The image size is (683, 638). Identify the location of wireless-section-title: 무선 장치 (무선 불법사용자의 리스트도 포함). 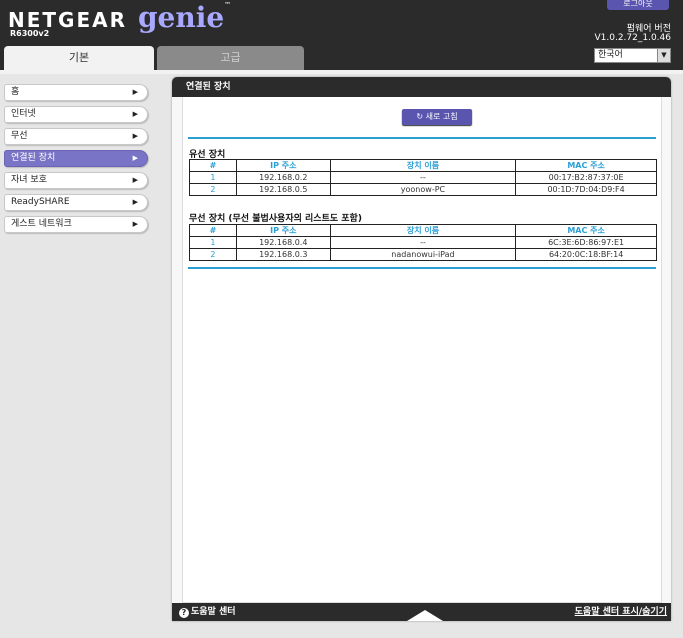
(275, 219).